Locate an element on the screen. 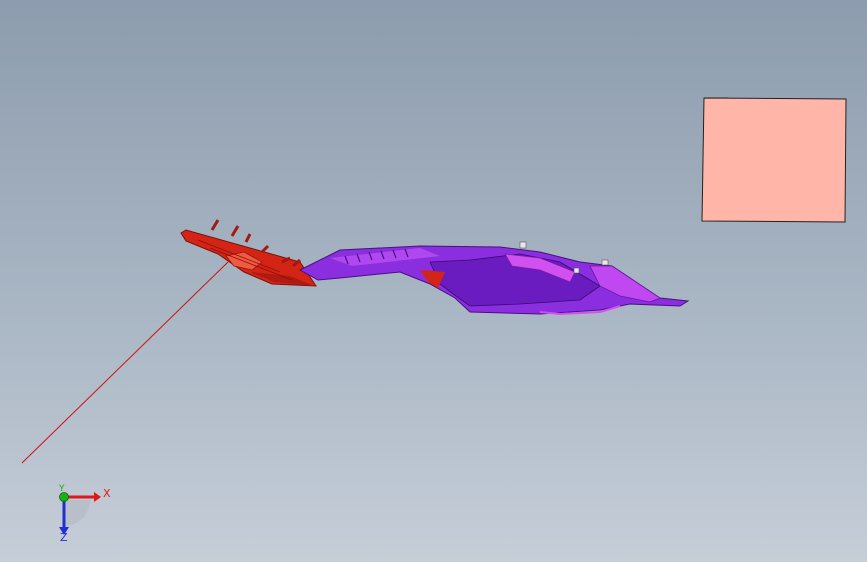 This screenshot has height=562, width=867. x-axis-label: X is located at coordinates (107, 493).